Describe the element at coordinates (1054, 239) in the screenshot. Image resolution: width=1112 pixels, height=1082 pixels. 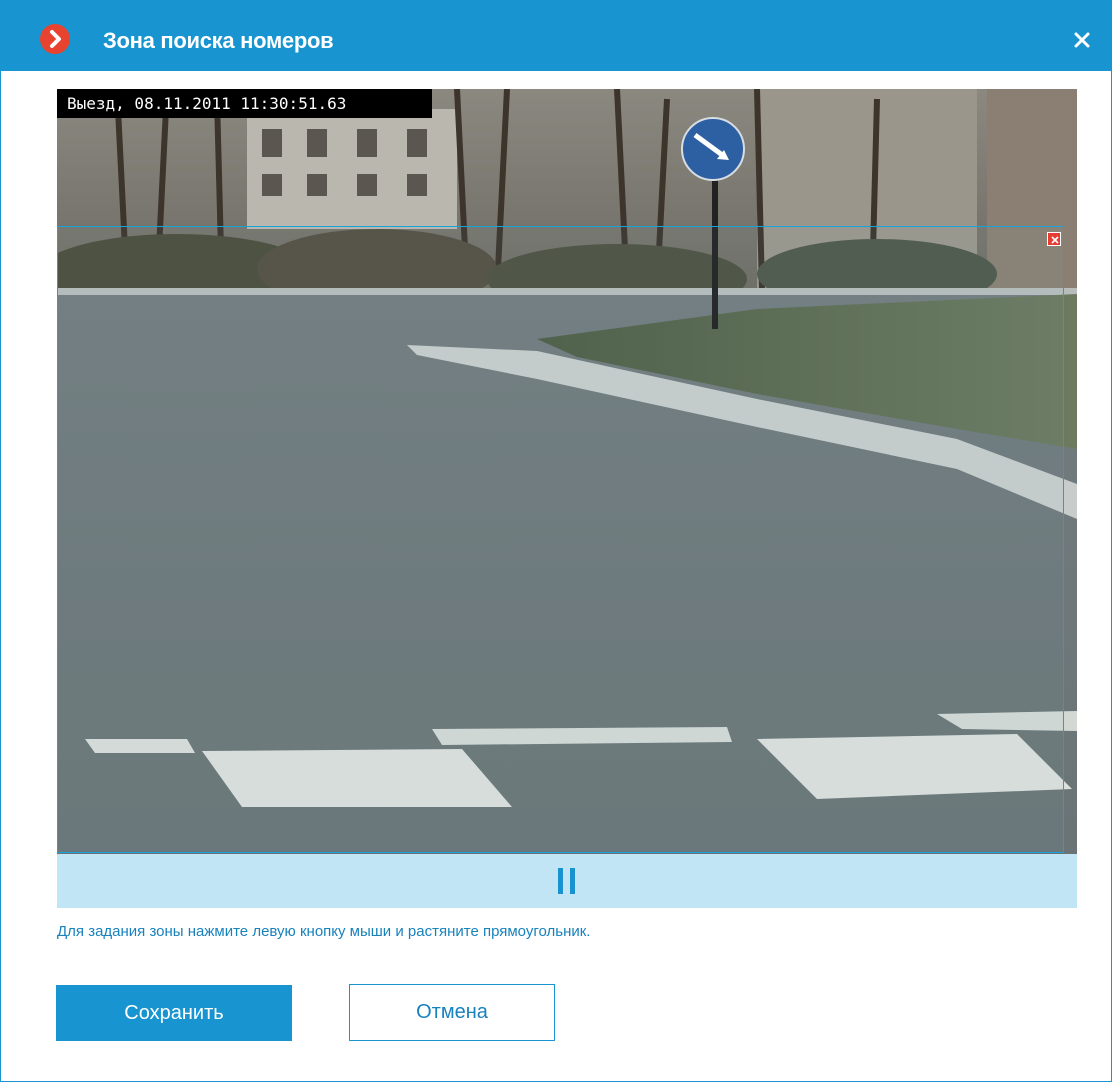
I see `delete-zone-icon` at that location.